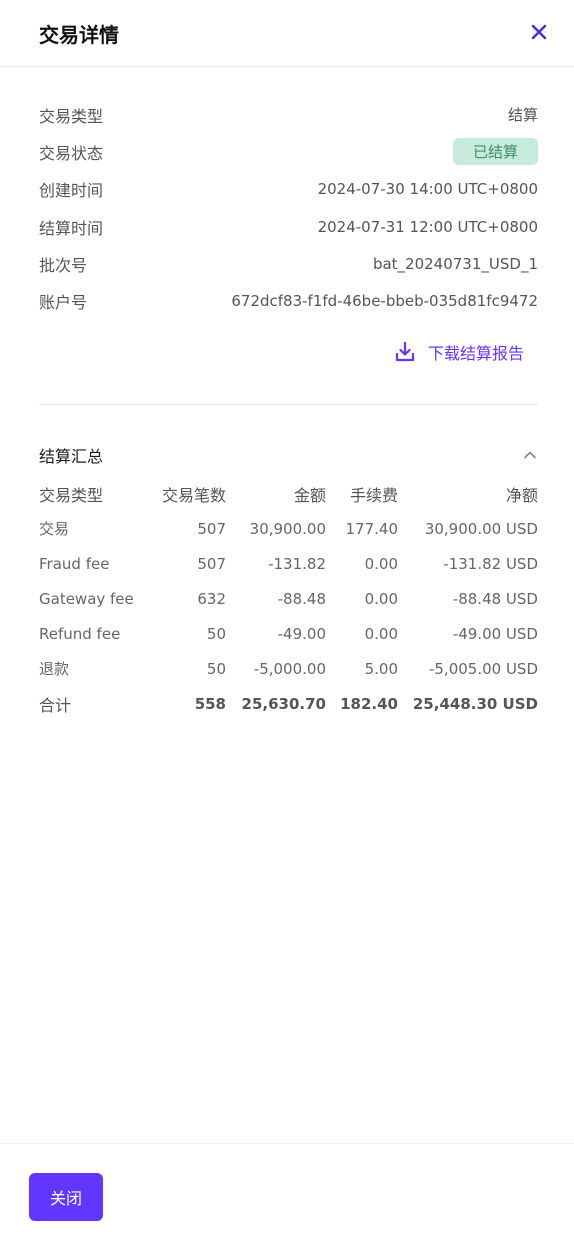 The height and width of the screenshot is (1248, 574). What do you see at coordinates (405, 351) in the screenshot?
I see `download-icon` at bounding box center [405, 351].